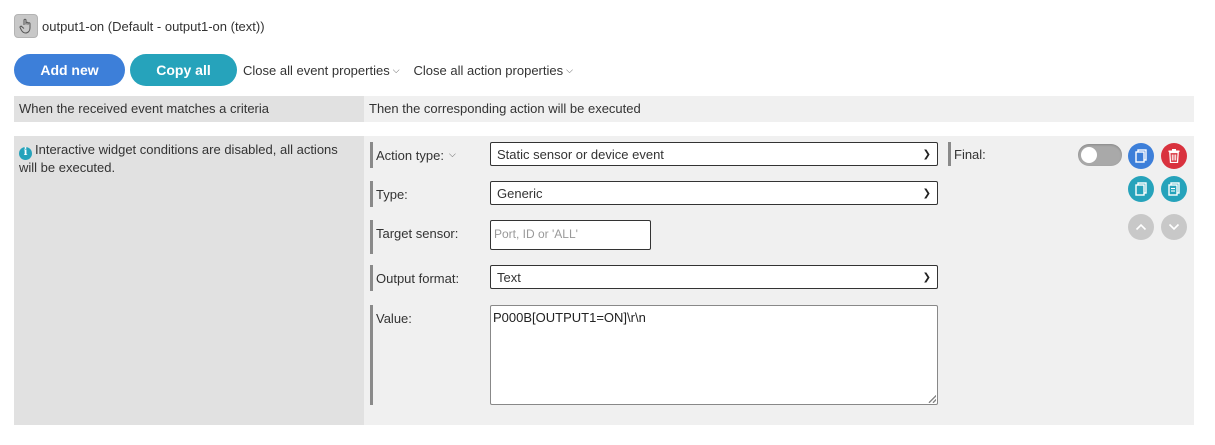 This screenshot has width=1215, height=445. What do you see at coordinates (153, 26) in the screenshot?
I see `rule-title: output1-on (Default - output1-on (text))` at bounding box center [153, 26].